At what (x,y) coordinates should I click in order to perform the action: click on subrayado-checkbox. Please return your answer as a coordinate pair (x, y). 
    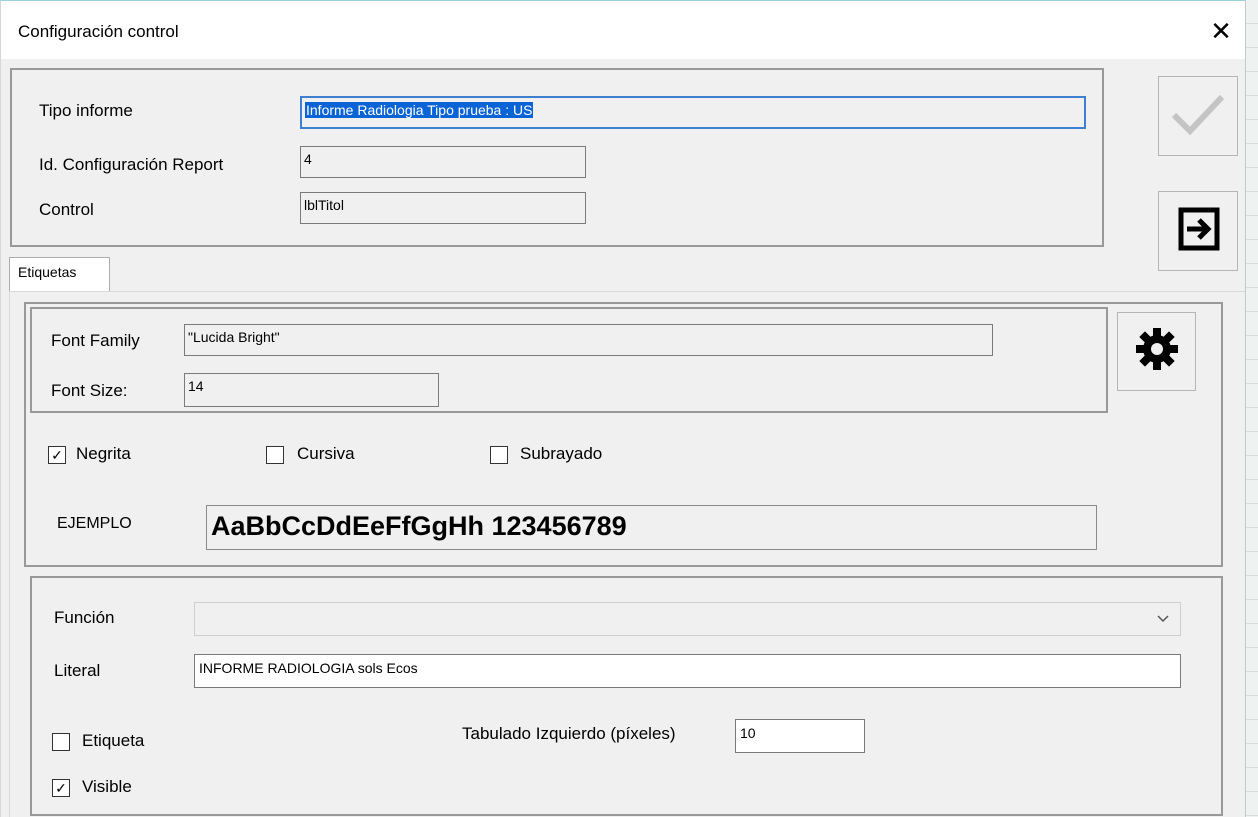
    Looking at the image, I should click on (499, 455).